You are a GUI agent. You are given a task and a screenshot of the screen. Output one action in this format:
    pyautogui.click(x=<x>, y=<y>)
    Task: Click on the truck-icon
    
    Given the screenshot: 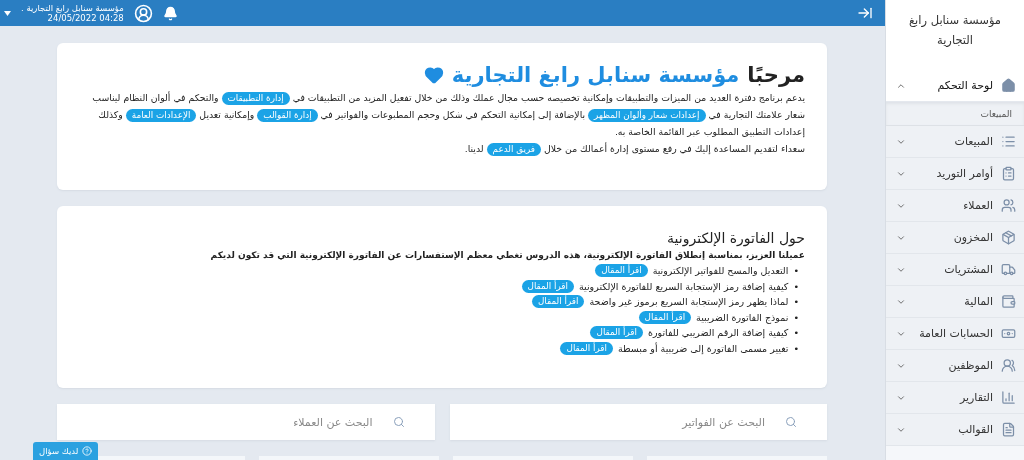 What is the action you would take?
    pyautogui.click(x=1008, y=269)
    